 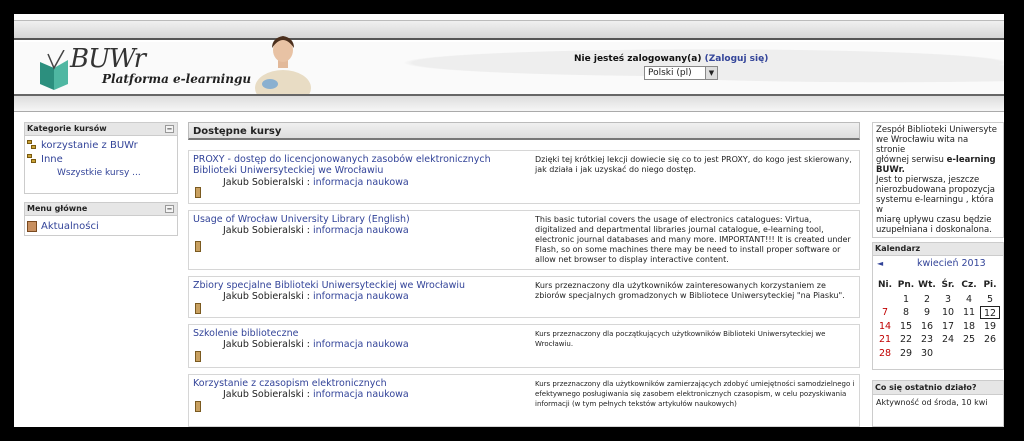 What do you see at coordinates (509, 30) in the screenshot?
I see `top-bar` at bounding box center [509, 30].